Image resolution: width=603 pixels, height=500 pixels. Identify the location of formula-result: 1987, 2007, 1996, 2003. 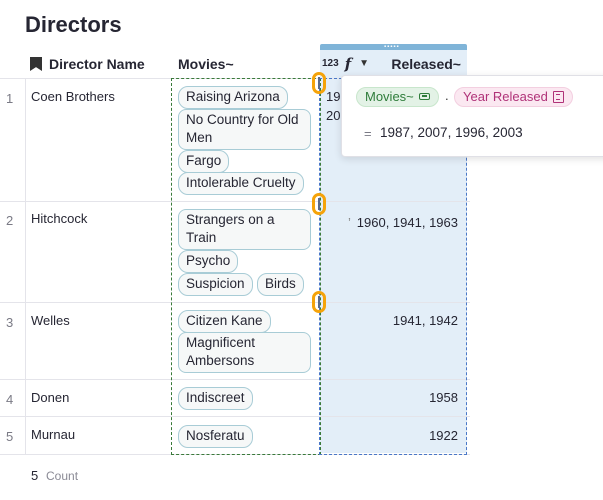
(451, 132).